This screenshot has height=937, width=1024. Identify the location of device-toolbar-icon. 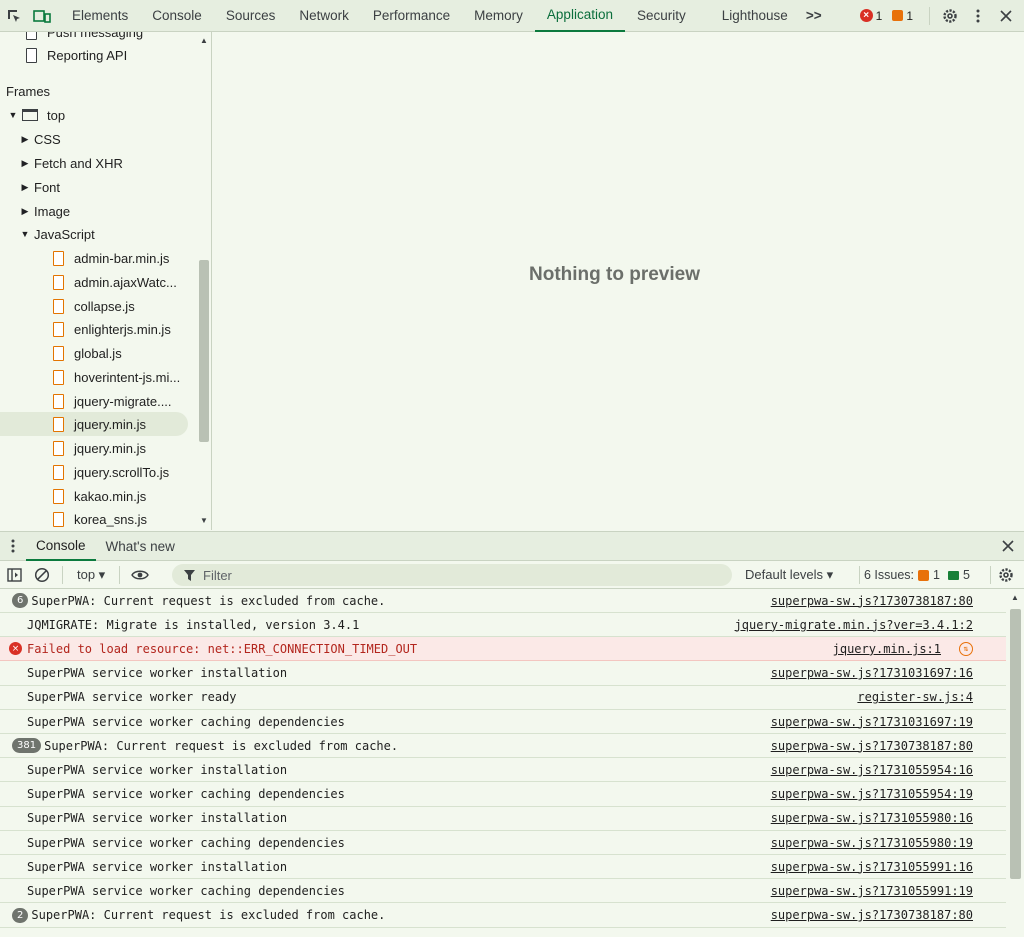
(42, 16).